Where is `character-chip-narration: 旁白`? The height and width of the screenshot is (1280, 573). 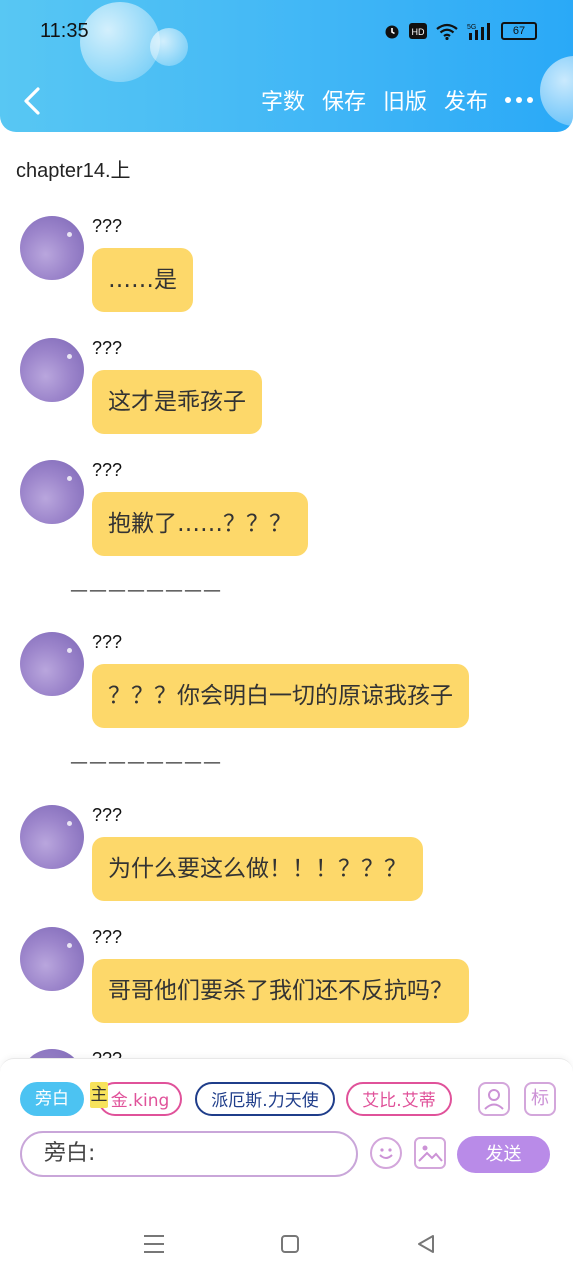 character-chip-narration: 旁白 is located at coordinates (52, 1099).